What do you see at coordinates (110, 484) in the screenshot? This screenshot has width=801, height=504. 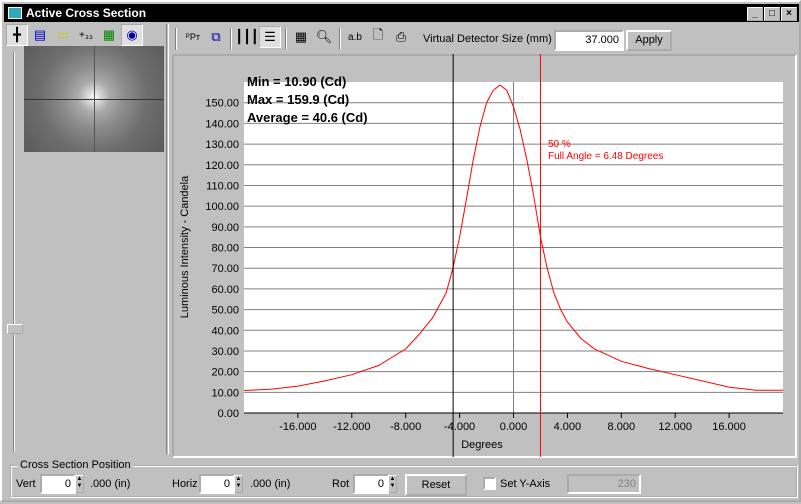 I see `vert-unit: .000 (in)` at bounding box center [110, 484].